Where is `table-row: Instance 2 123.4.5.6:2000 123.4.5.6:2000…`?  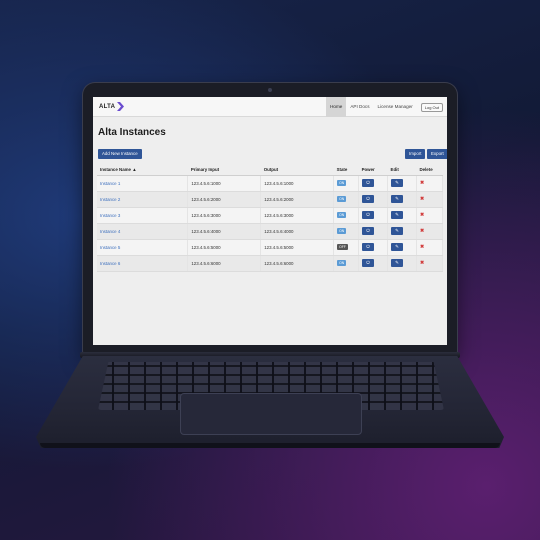
table-row: Instance 2 123.4.5.6:2000 123.4.5.6:2000… is located at coordinates (270, 199).